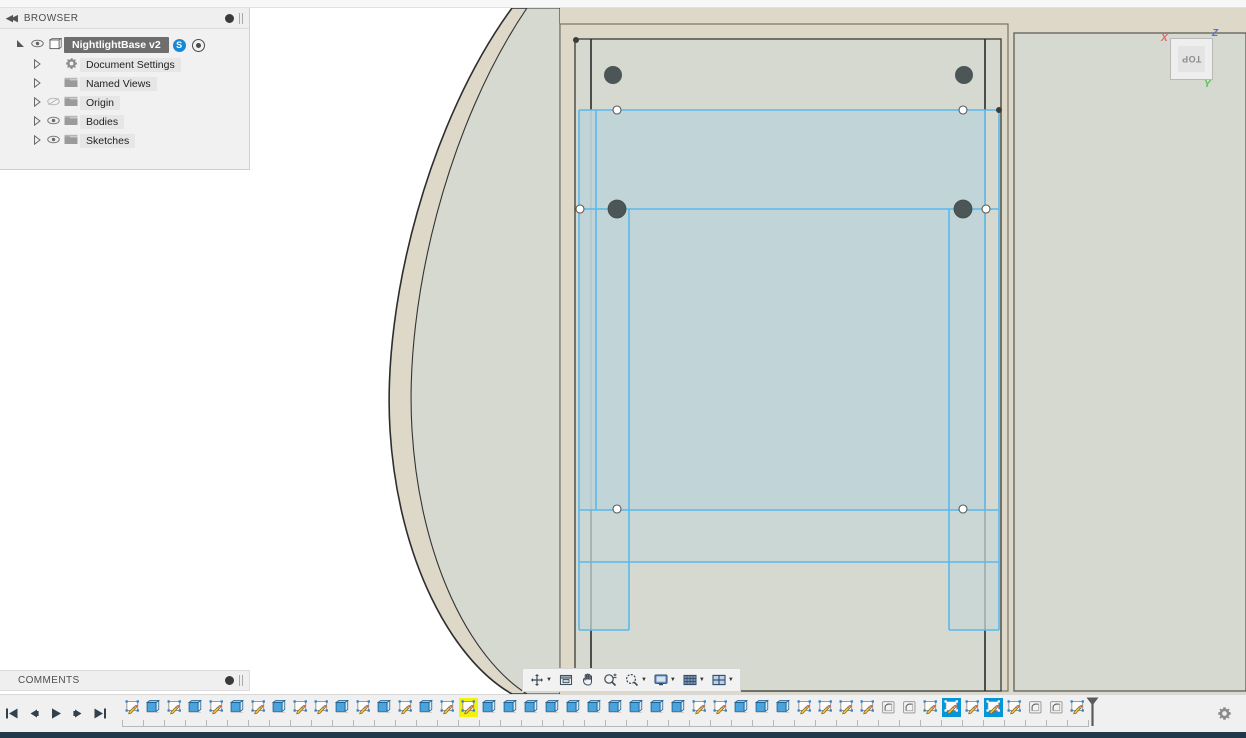 The height and width of the screenshot is (738, 1246). I want to click on fit-tool, so click(566, 680).